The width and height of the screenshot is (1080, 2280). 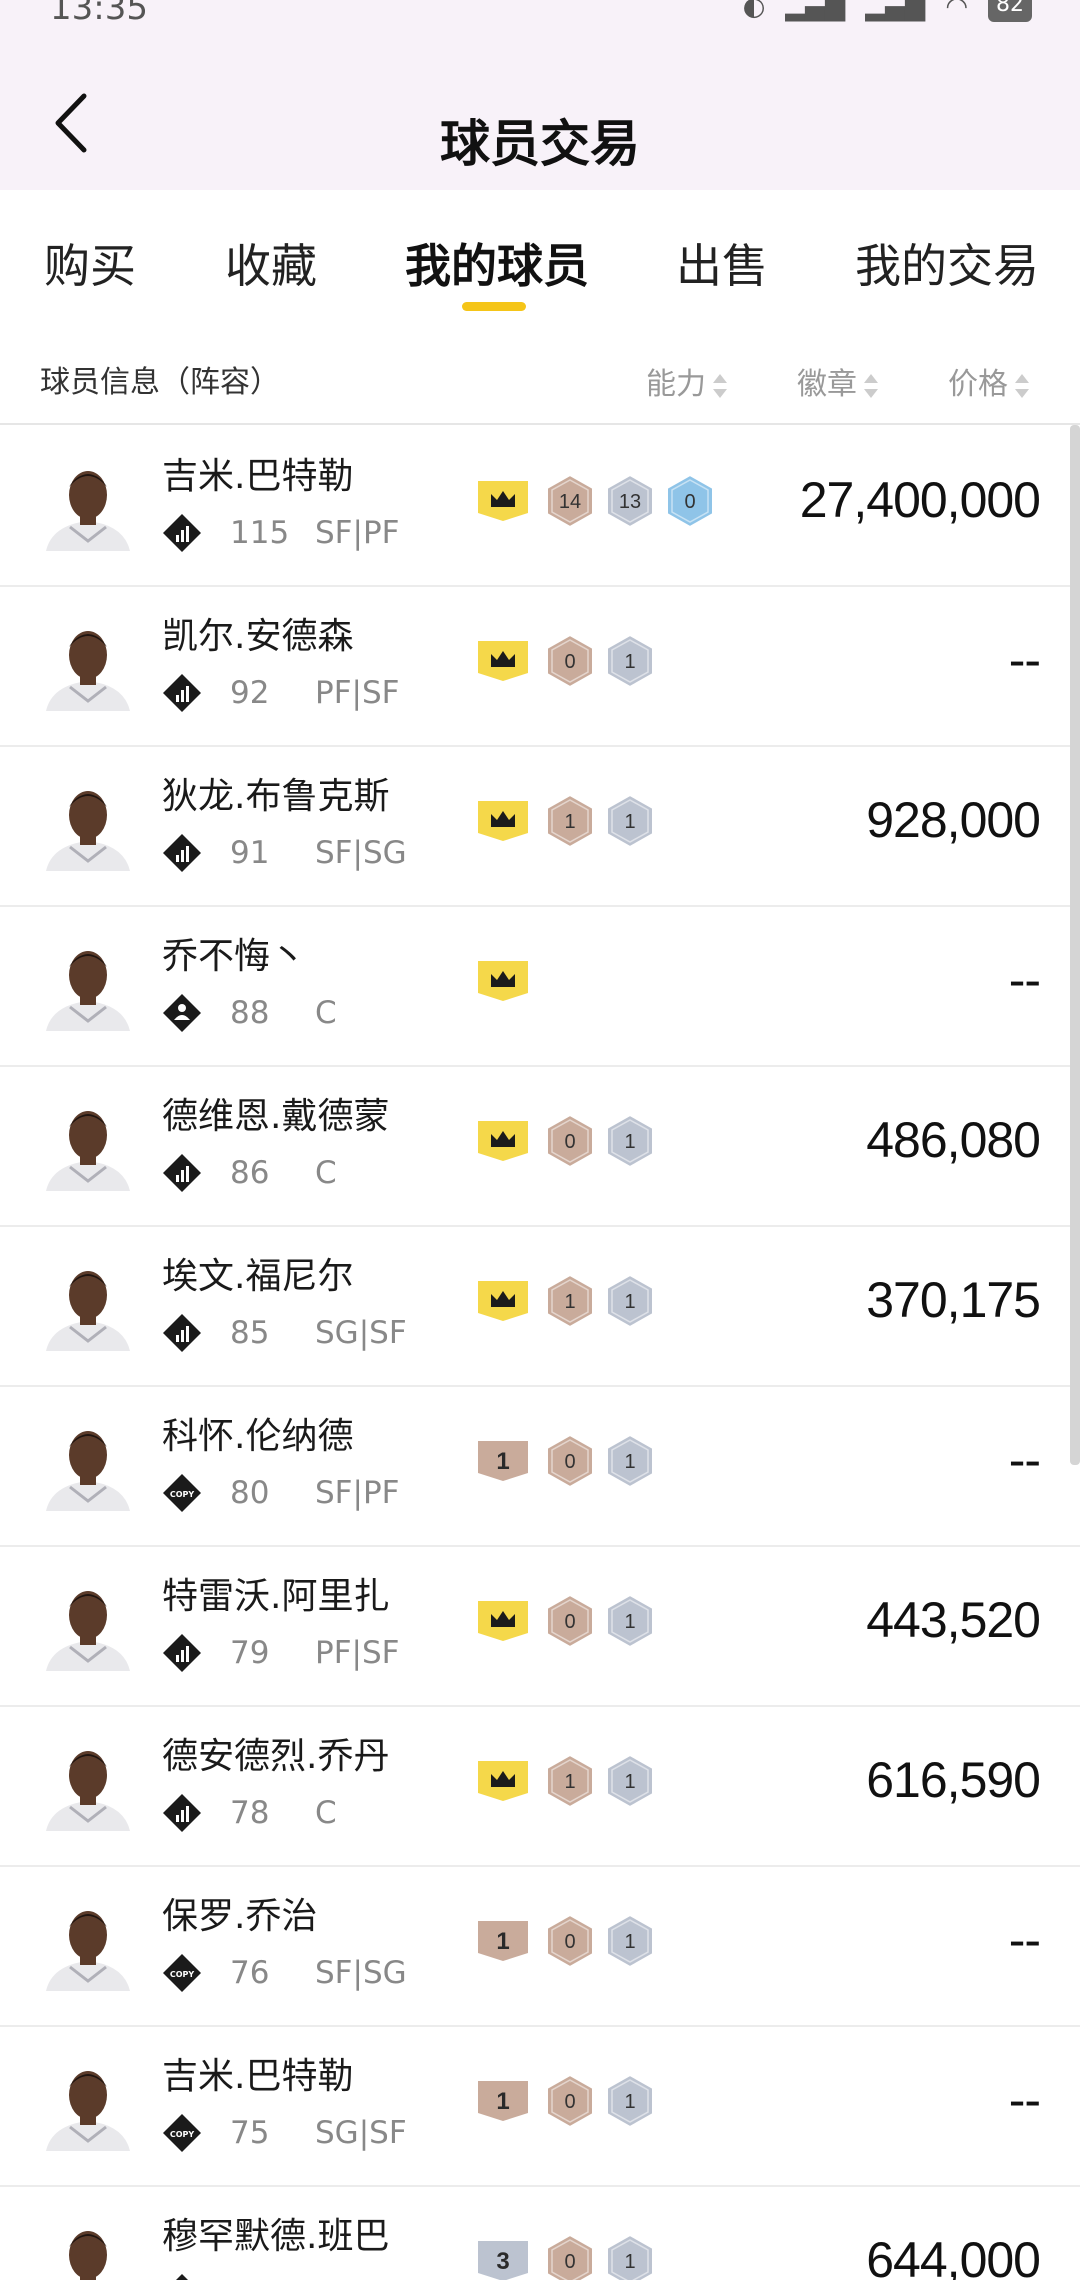 What do you see at coordinates (540, 1307) in the screenshot?
I see `player-row: 埃文.福尼尔 85 SG|SF 370,175 1 1` at bounding box center [540, 1307].